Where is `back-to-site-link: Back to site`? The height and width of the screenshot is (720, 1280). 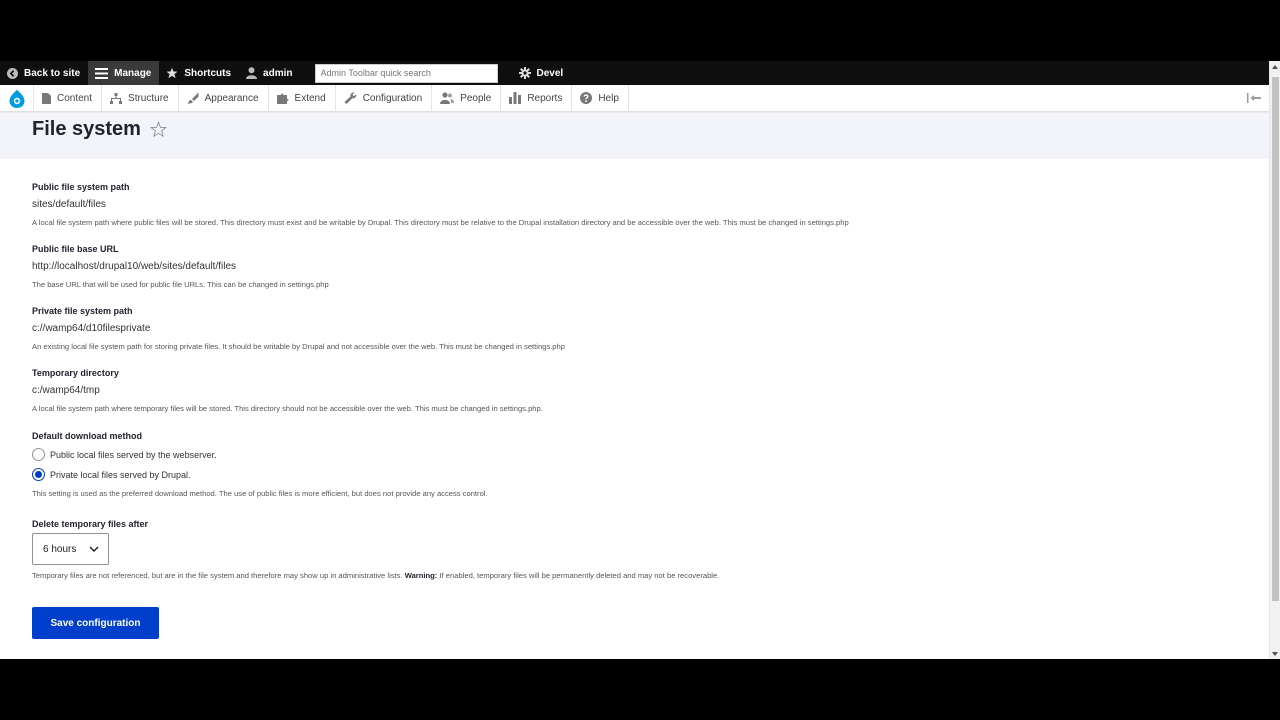 back-to-site-link: Back to site is located at coordinates (44, 73).